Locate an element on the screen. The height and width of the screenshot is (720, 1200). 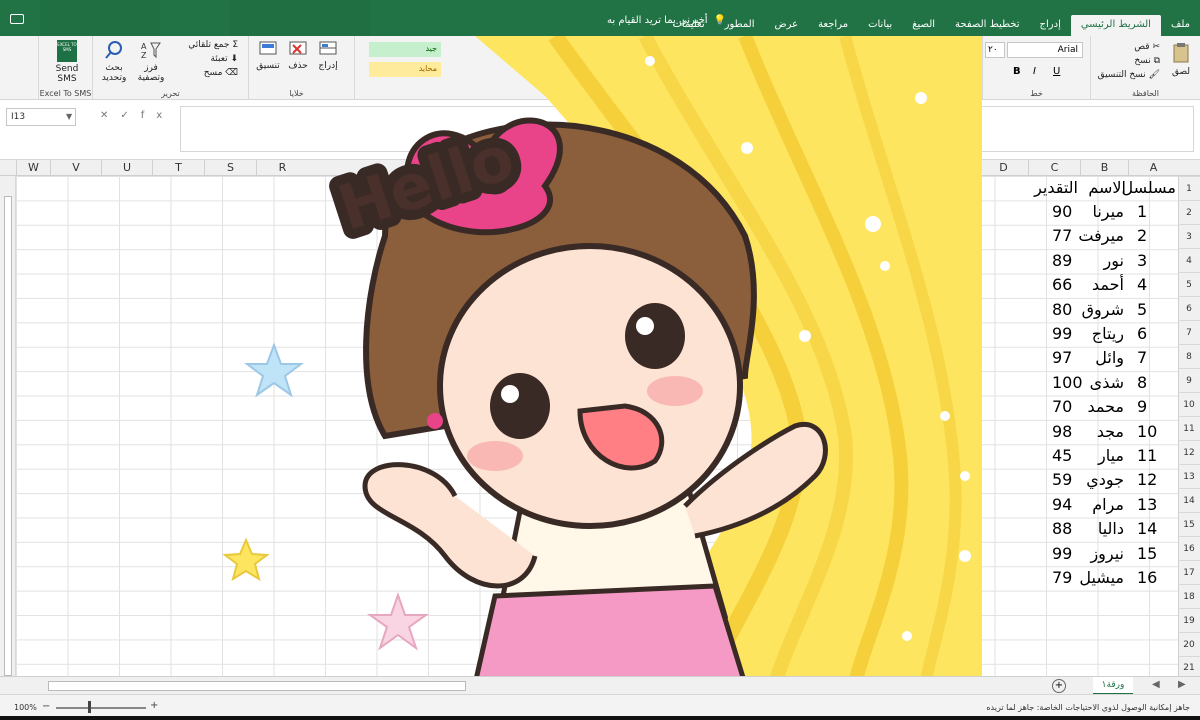
tab-developer: المطور is located at coordinates (740, 25).